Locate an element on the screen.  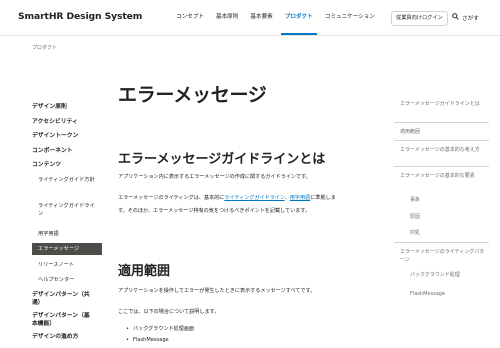
scope-list: バックグラウンド処理画面 FlashMessage is located at coordinates (160, 335).